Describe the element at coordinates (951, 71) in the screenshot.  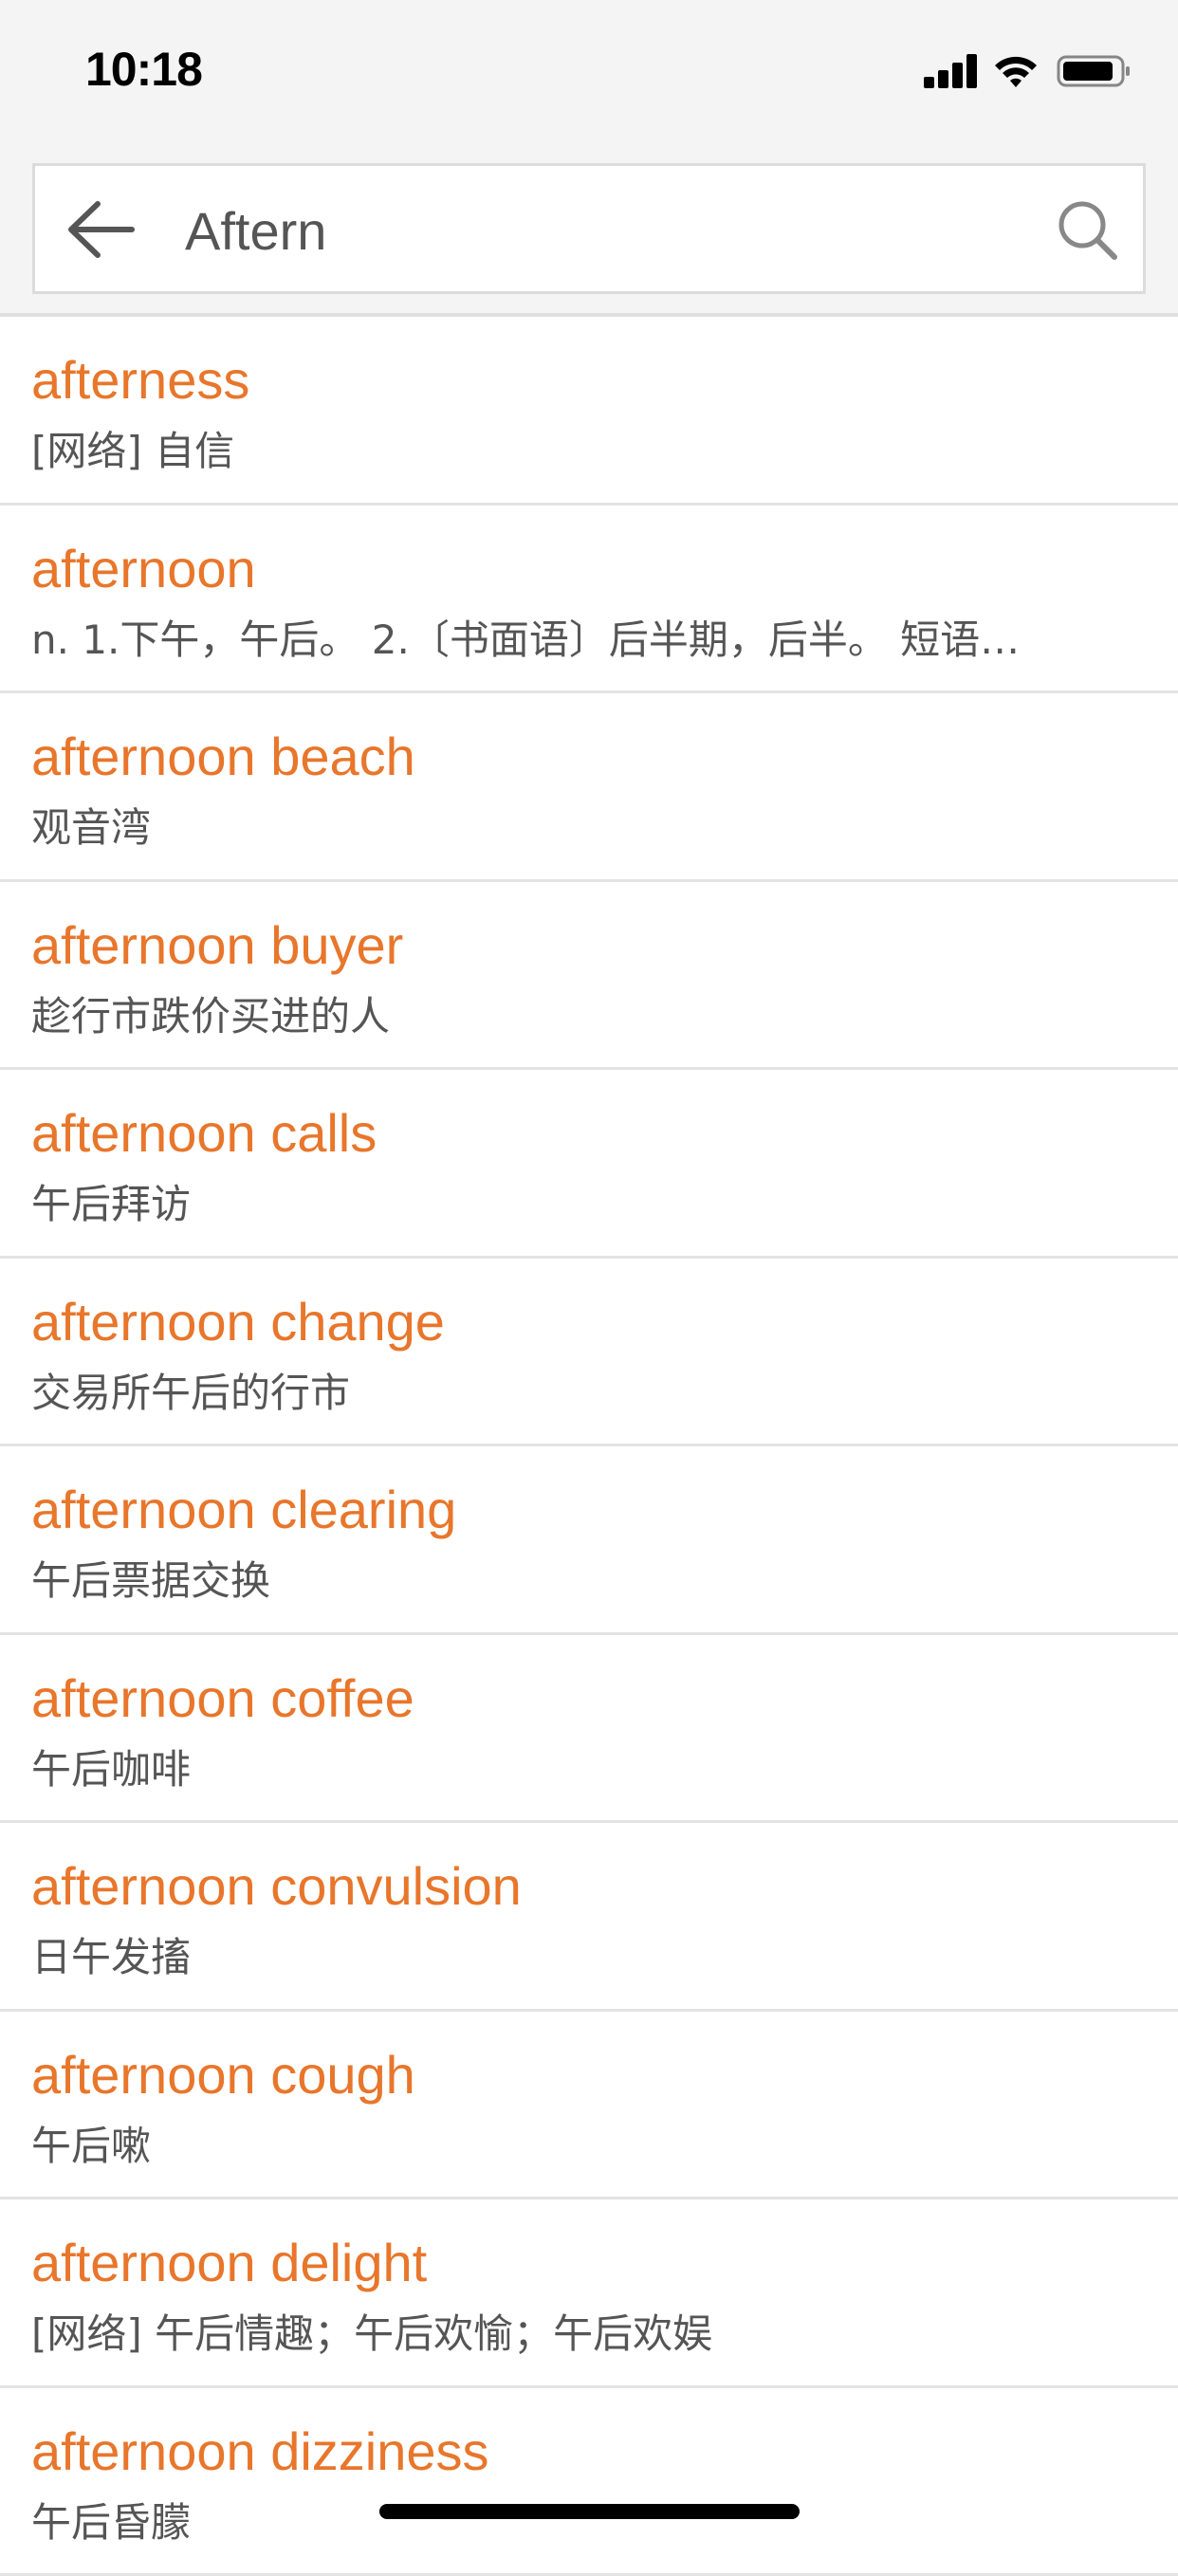
I see `cellular-signal-icon` at that location.